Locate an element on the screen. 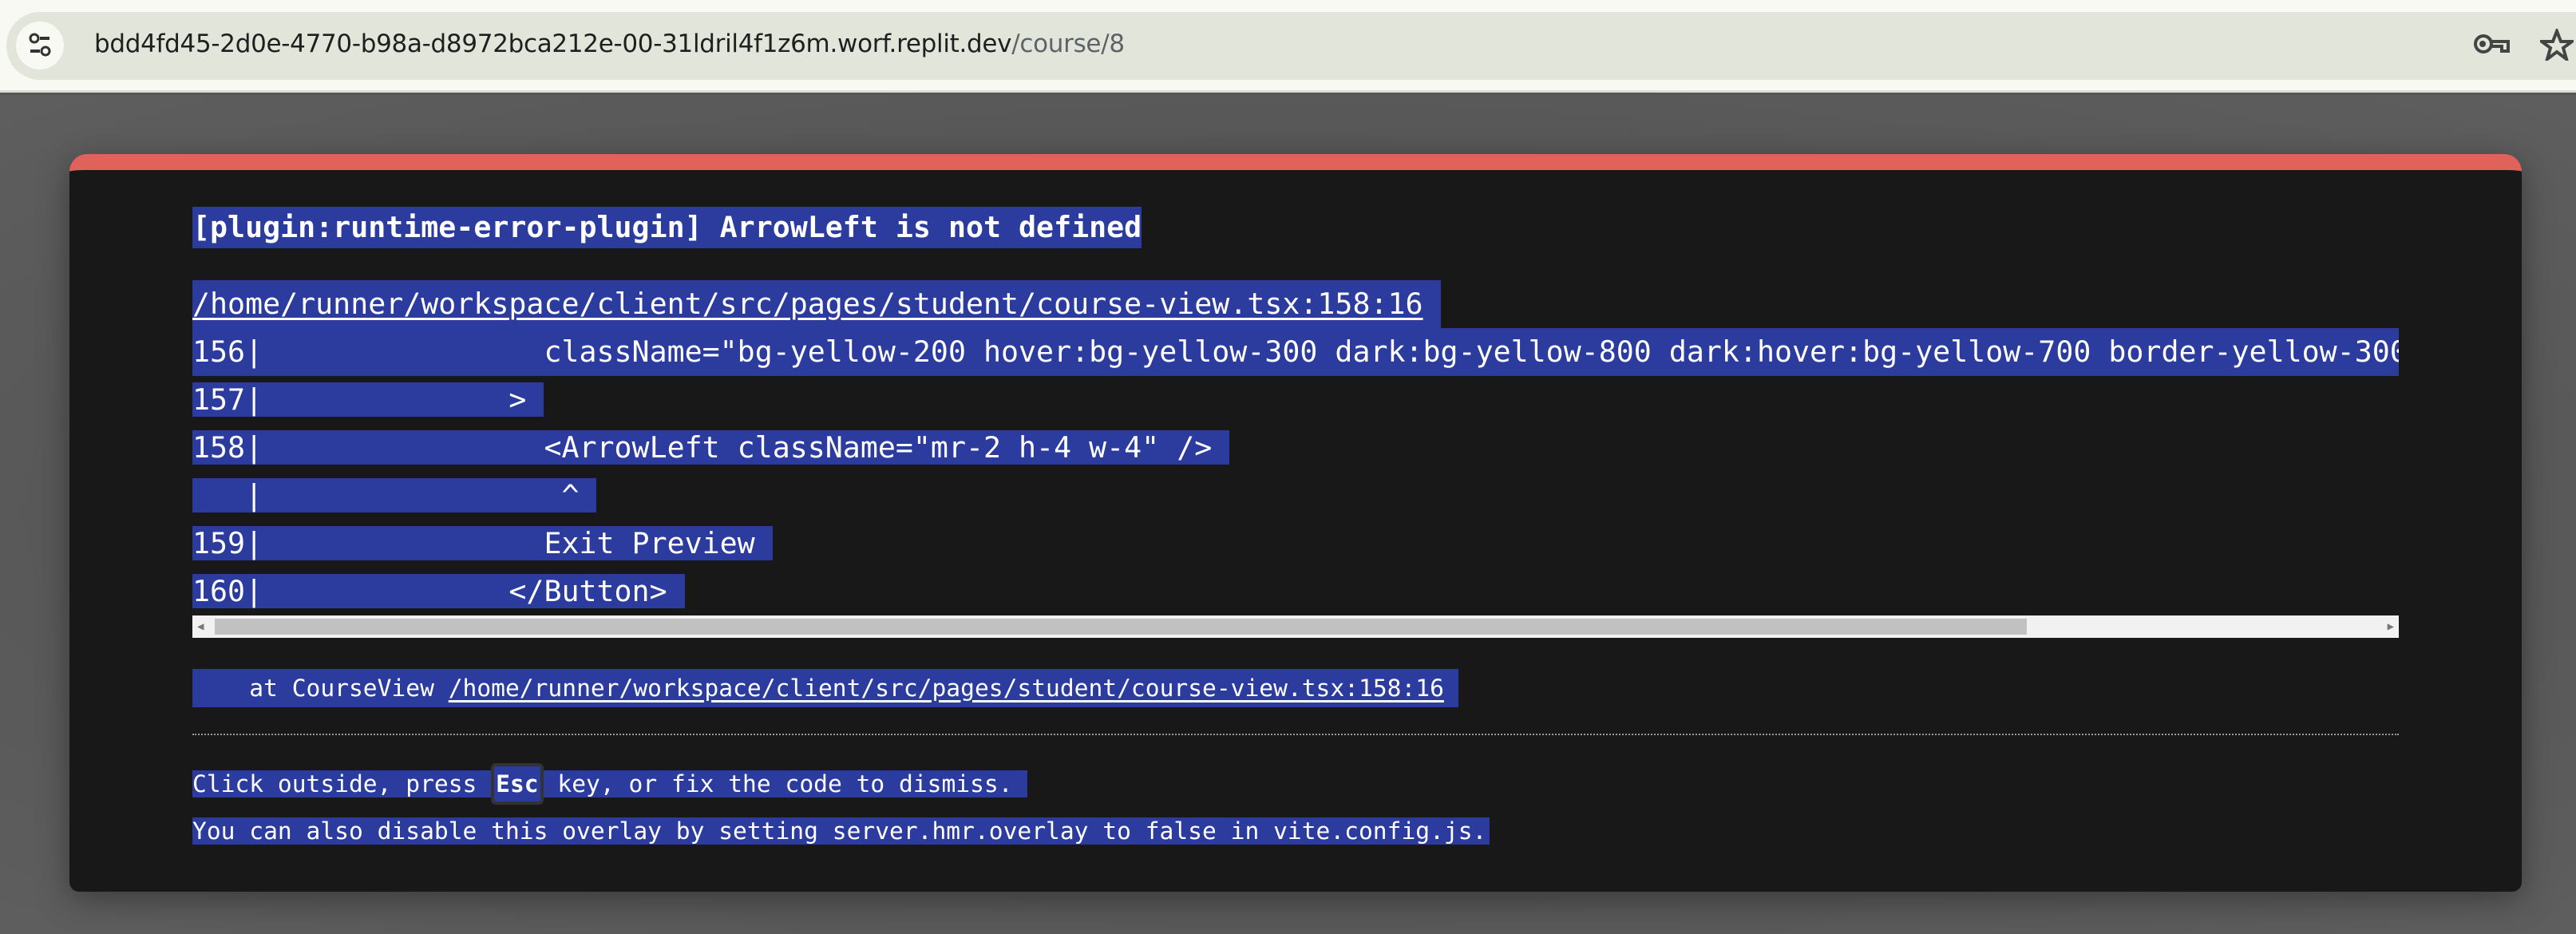 The image size is (2576, 934). scroll-left-arrow-icon: ◀ is located at coordinates (201, 626).